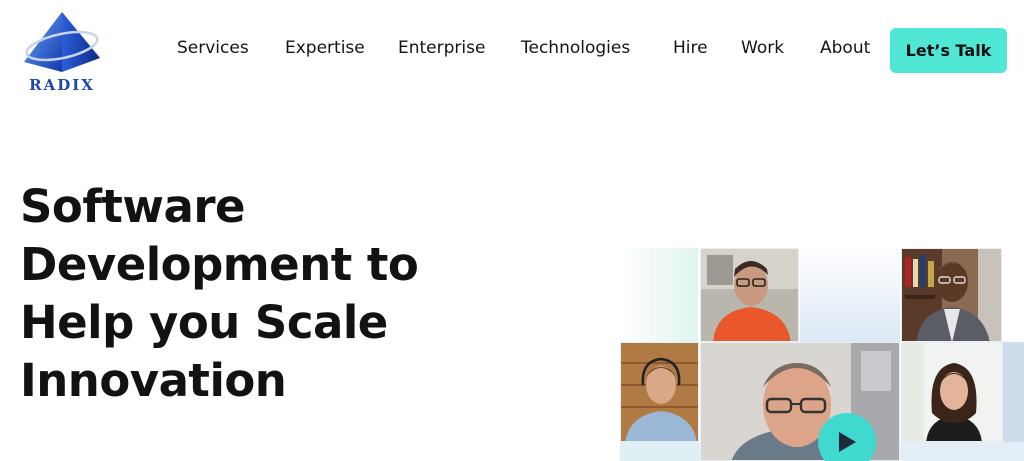  I want to click on hero-title-line: Innovation, so click(153, 380).